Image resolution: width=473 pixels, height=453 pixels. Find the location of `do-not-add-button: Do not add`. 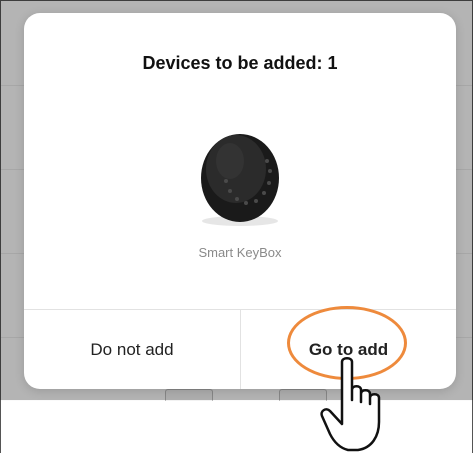

do-not-add-button: Do not add is located at coordinates (132, 349).